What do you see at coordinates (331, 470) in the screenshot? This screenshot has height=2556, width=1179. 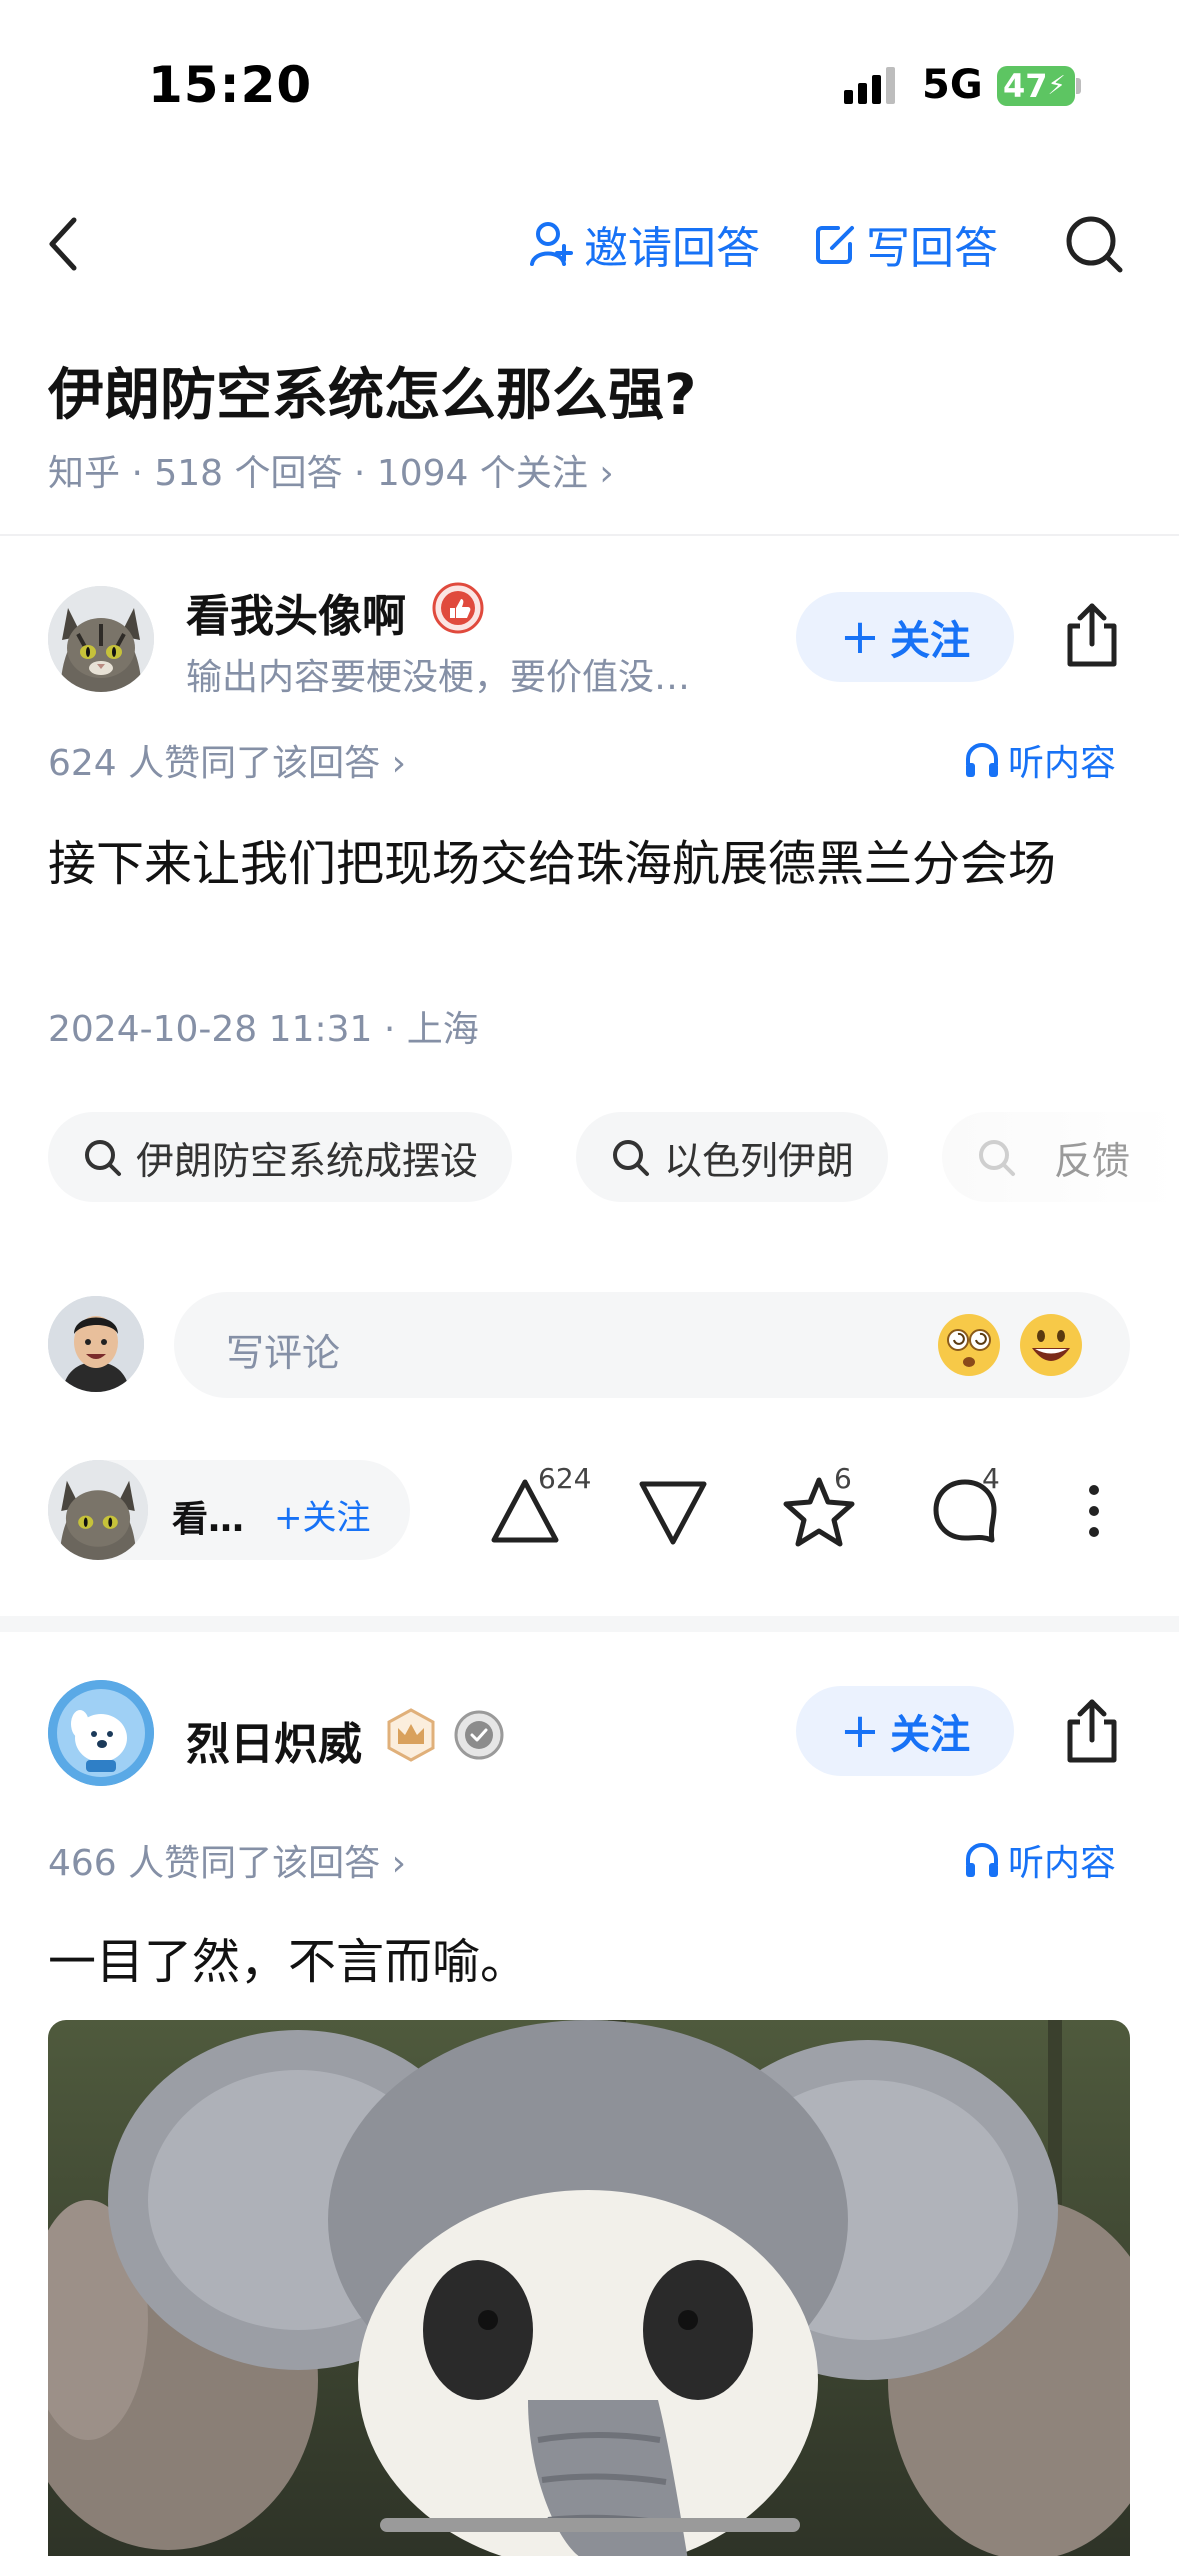 I see `question-meta: 知乎 · 518 个回答 · 1094 个关注 ›` at bounding box center [331, 470].